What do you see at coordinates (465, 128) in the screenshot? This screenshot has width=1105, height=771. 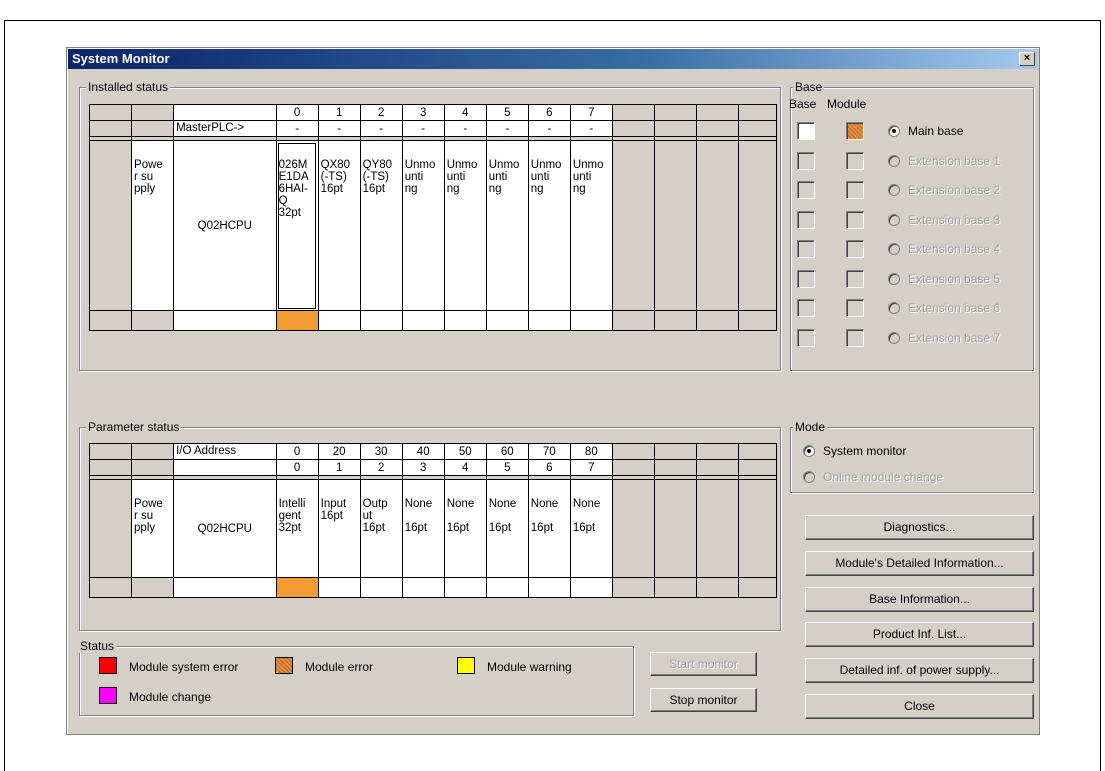 I see `master-plc-value-4: -` at bounding box center [465, 128].